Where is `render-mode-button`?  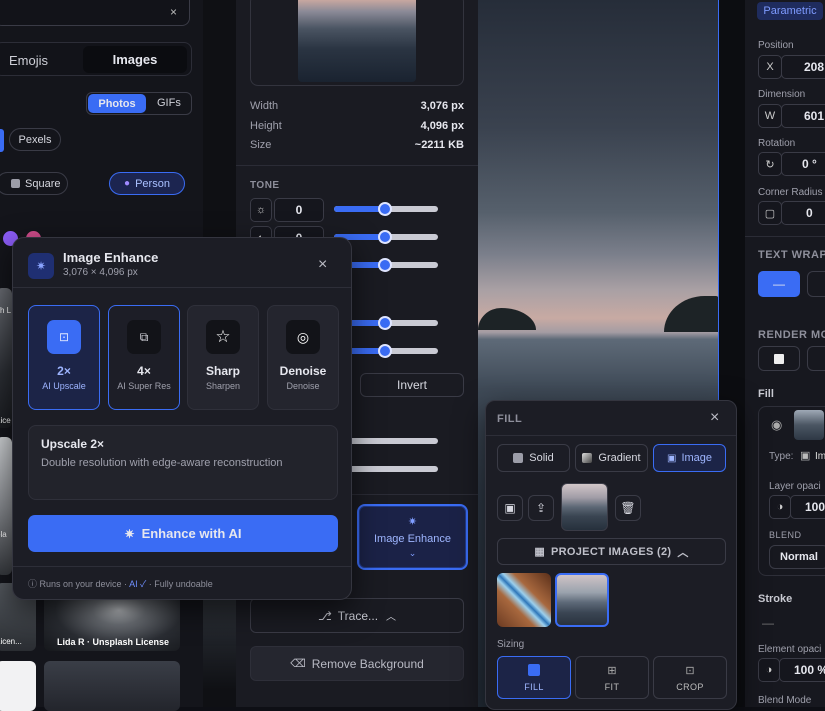 render-mode-button is located at coordinates (779, 358).